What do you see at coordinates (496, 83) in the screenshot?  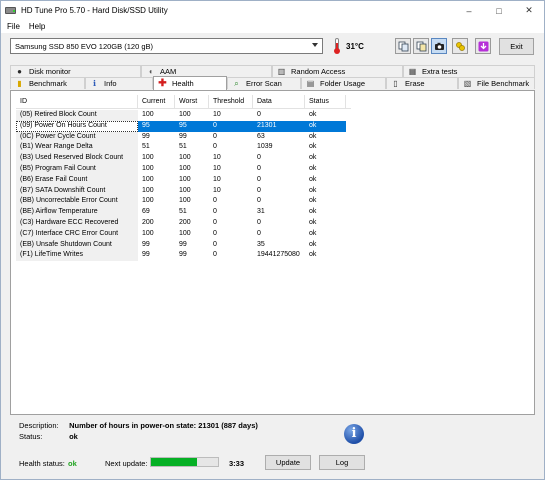 I see `tab-file-benchmark: ▧ File Benchmark` at bounding box center [496, 83].